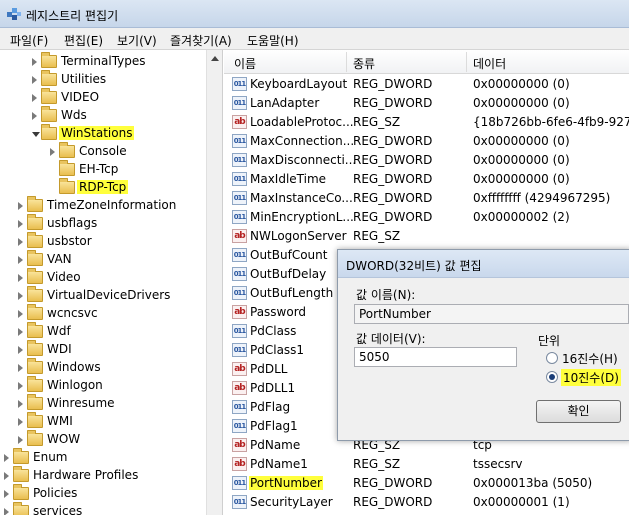 Image resolution: width=629 pixels, height=515 pixels. I want to click on tree-node: EH-Tcp, so click(111, 169).